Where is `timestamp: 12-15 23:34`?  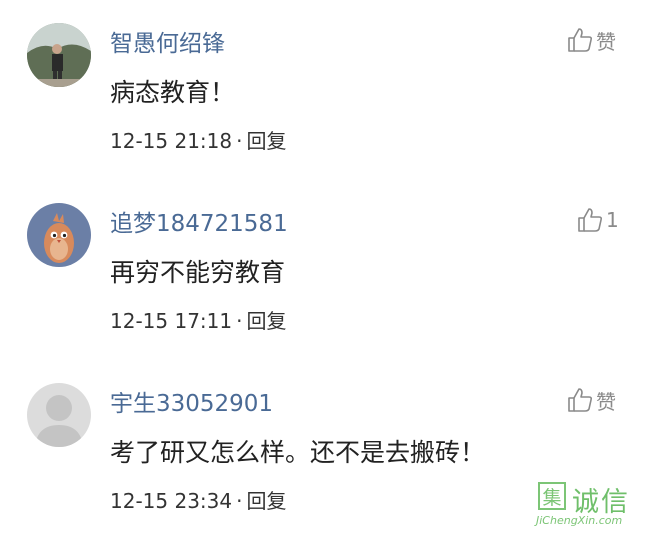 timestamp: 12-15 23:34 is located at coordinates (171, 501).